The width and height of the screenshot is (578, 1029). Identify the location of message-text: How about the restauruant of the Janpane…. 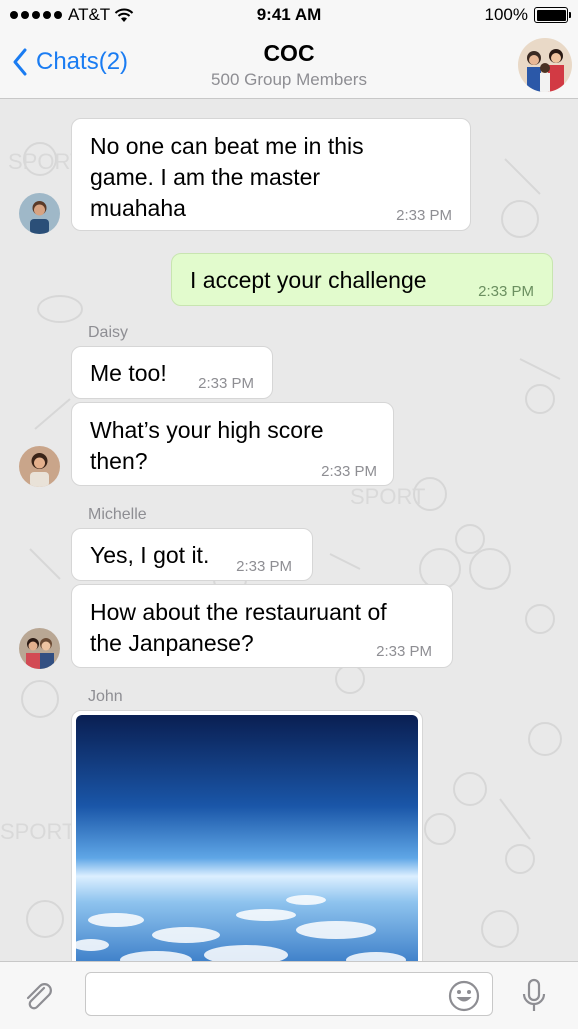
(238, 628).